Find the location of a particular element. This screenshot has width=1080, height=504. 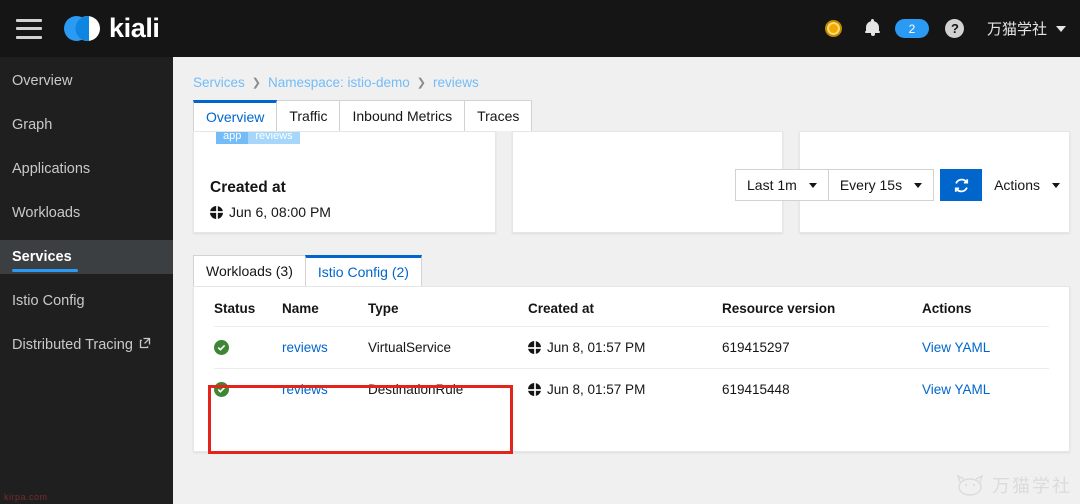

tab-label: Inbound Metrics is located at coordinates (402, 116).